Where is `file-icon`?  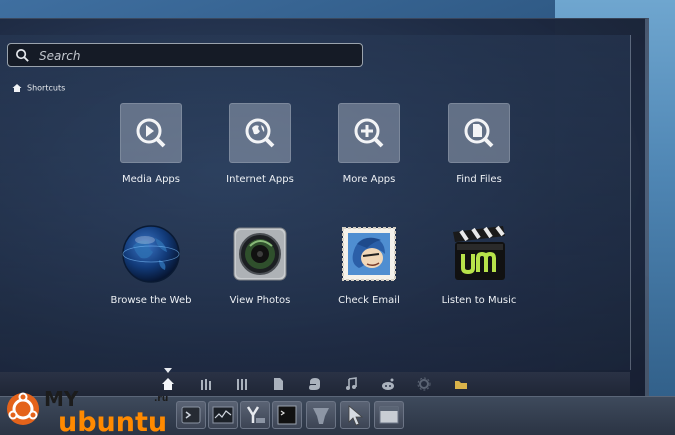
file-icon is located at coordinates (479, 133).